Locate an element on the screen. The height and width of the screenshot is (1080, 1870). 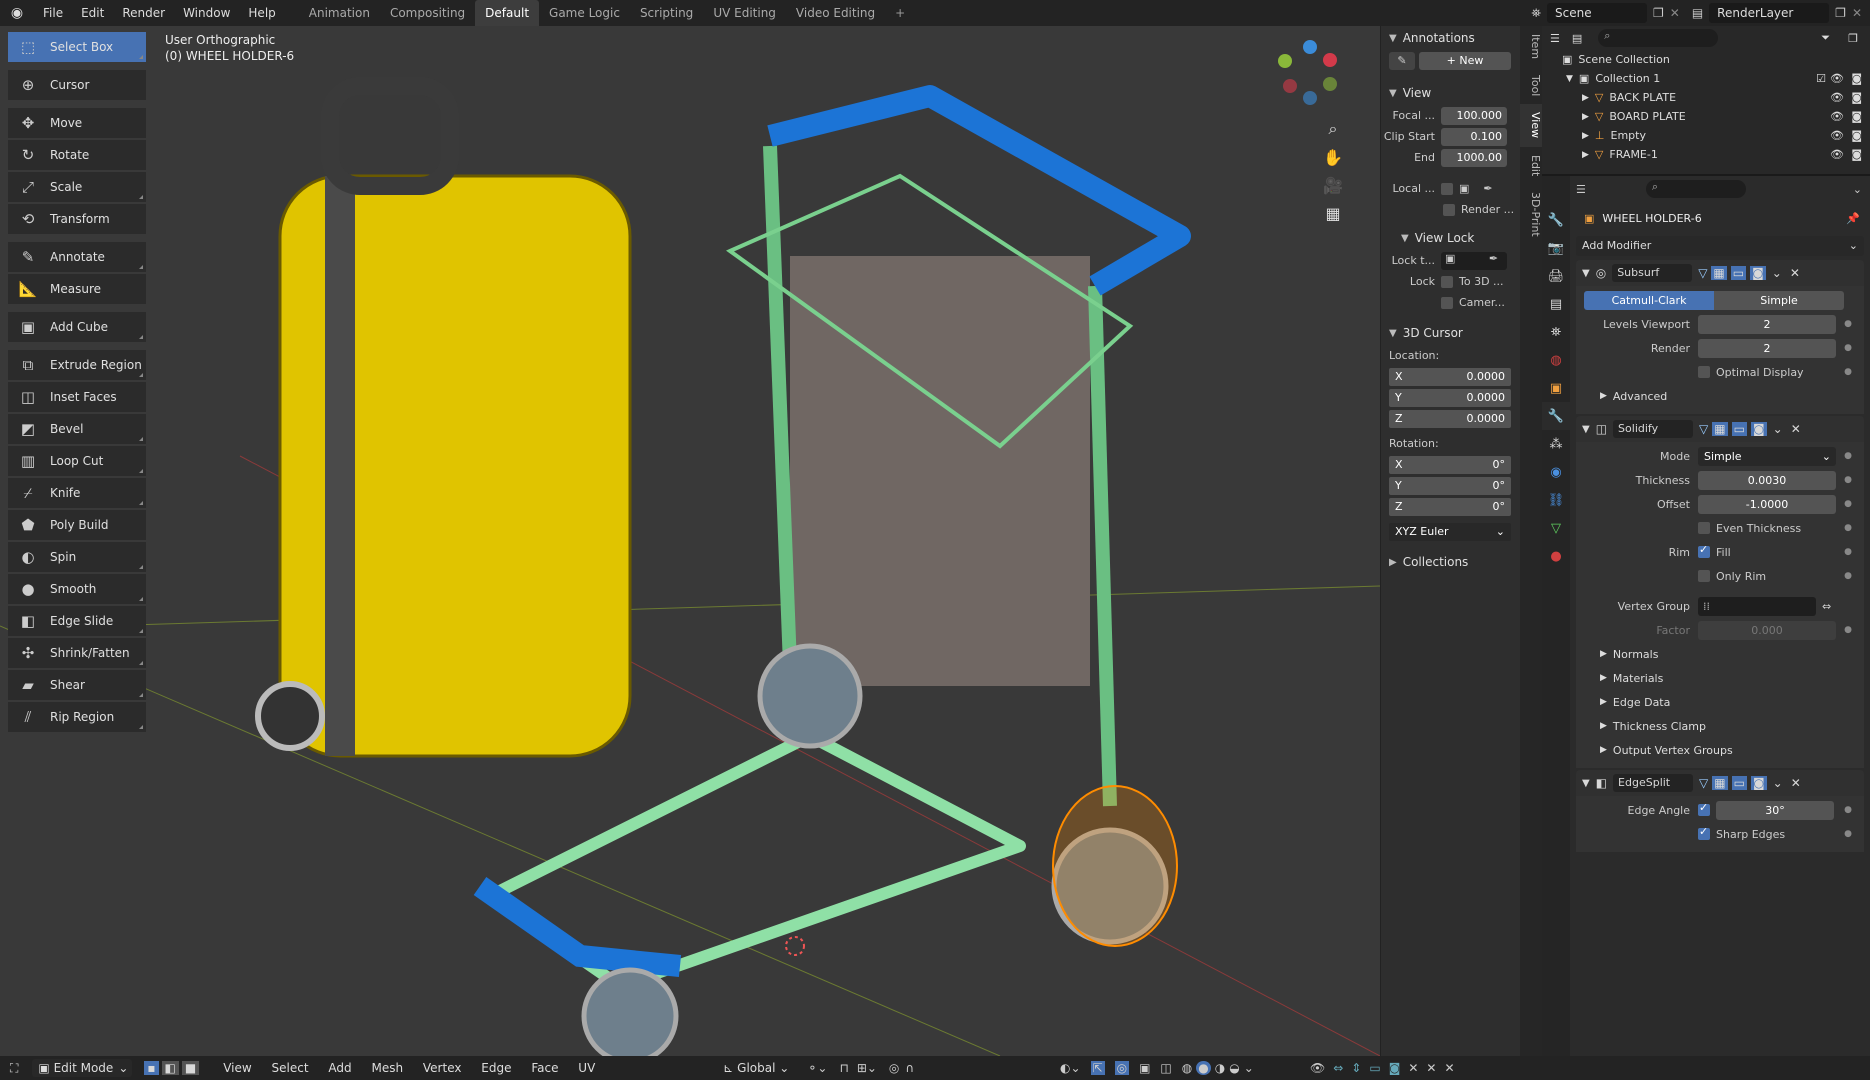
menu-select: Select is located at coordinates (290, 1068).